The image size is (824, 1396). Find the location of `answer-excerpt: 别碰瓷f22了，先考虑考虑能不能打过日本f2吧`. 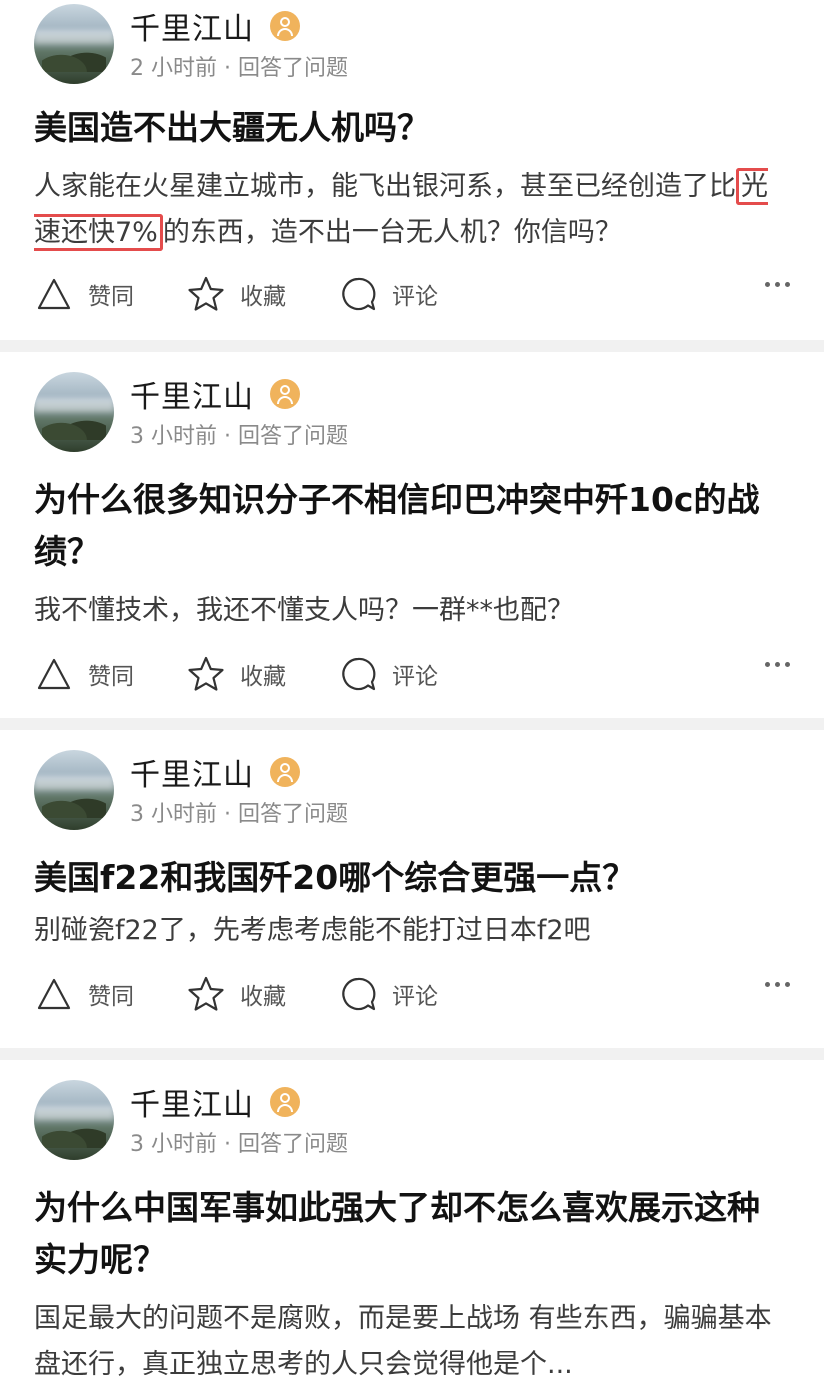

answer-excerpt: 别碰瓷f22了，先考虑考虑能不能打过日本f2吧 is located at coordinates (412, 931).